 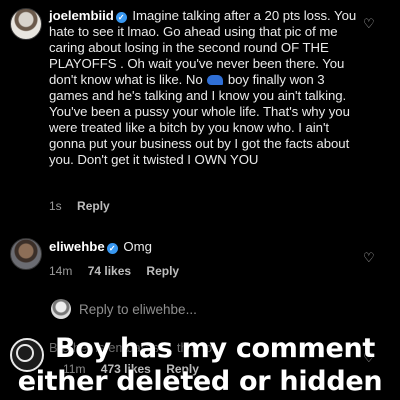 What do you see at coordinates (215, 348) in the screenshot?
I see `caption-line-1: Boy has my comment` at bounding box center [215, 348].